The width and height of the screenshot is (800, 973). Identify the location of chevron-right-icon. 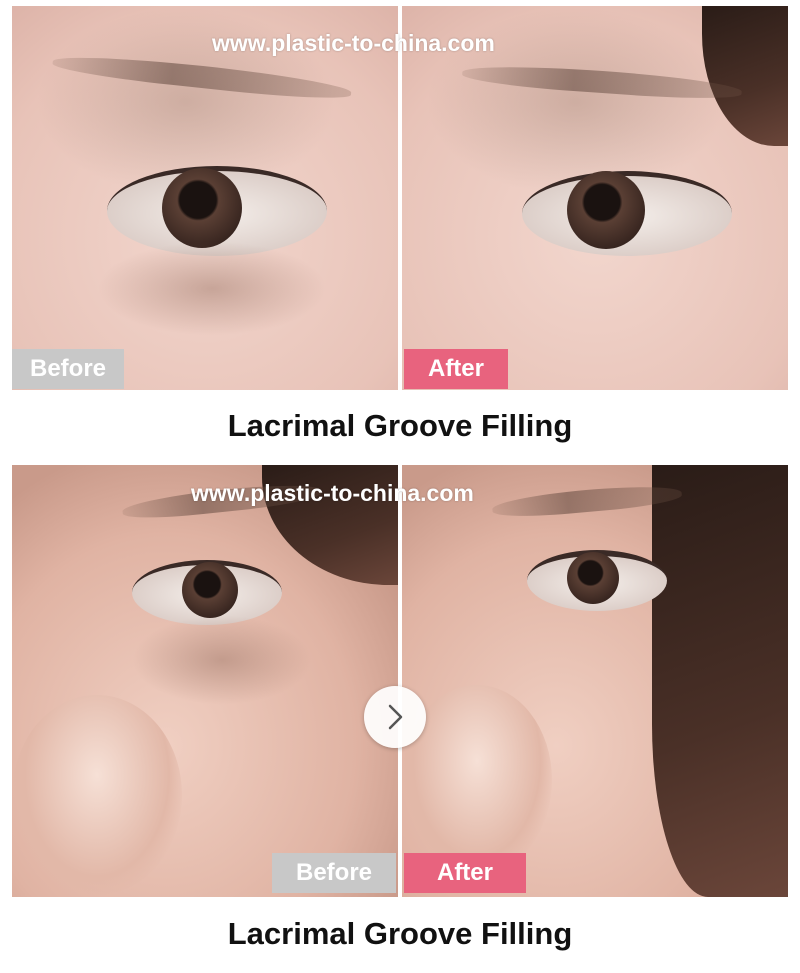
(395, 717).